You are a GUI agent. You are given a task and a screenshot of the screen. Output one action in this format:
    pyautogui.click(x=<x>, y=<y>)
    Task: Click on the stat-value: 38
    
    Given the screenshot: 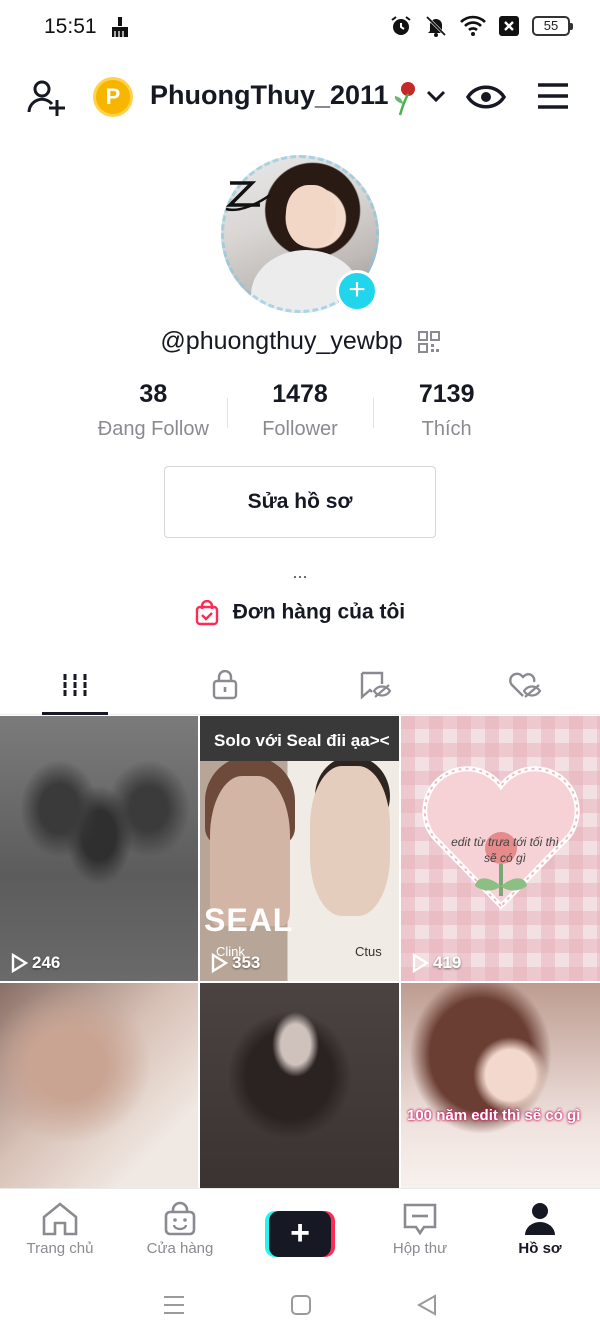 What is the action you would take?
    pyautogui.click(x=153, y=394)
    